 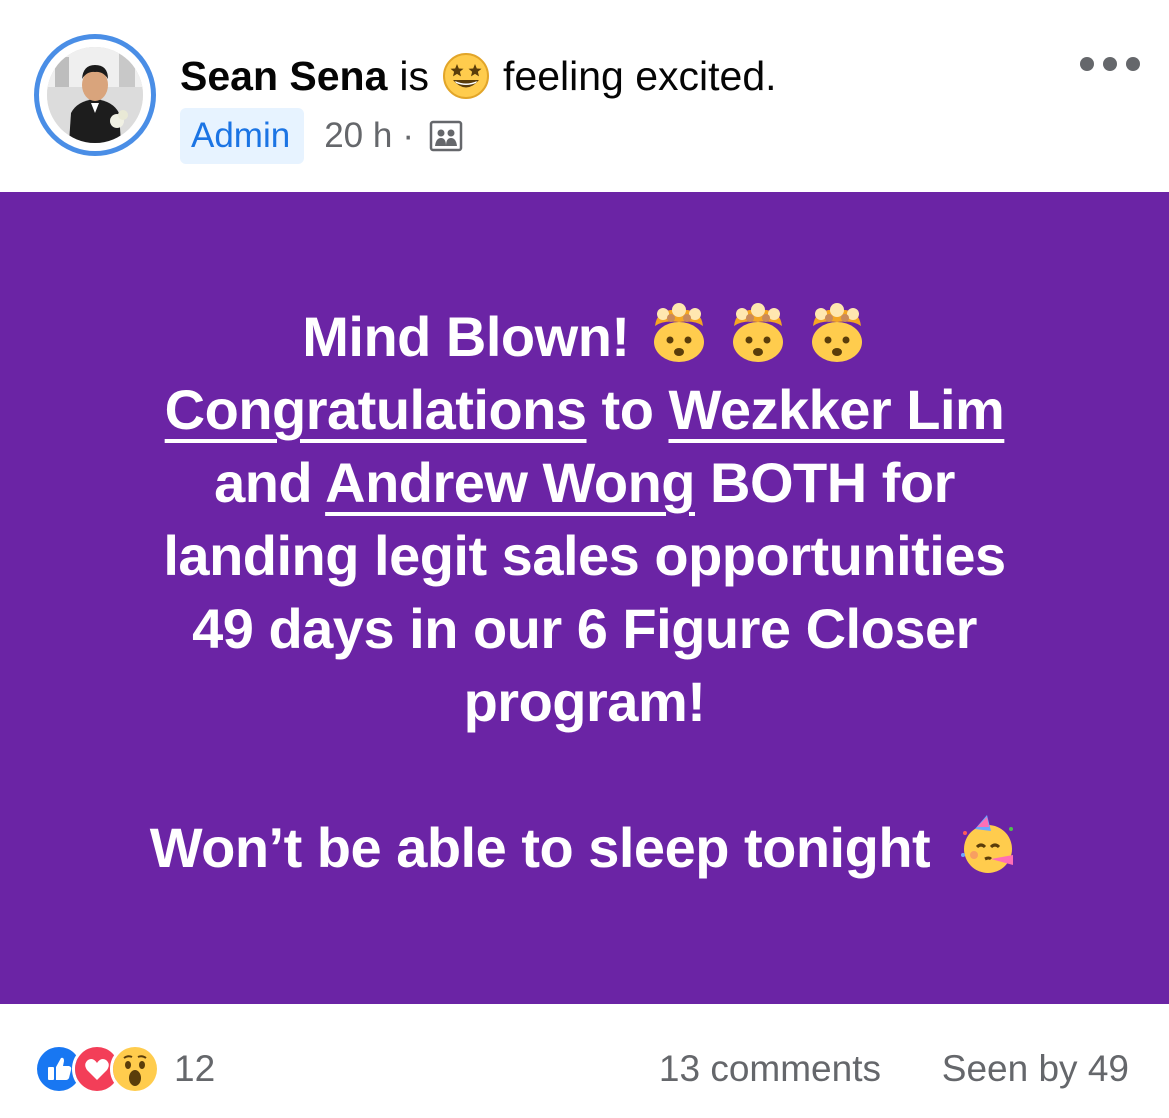 I want to click on message-text: and, so click(x=270, y=482).